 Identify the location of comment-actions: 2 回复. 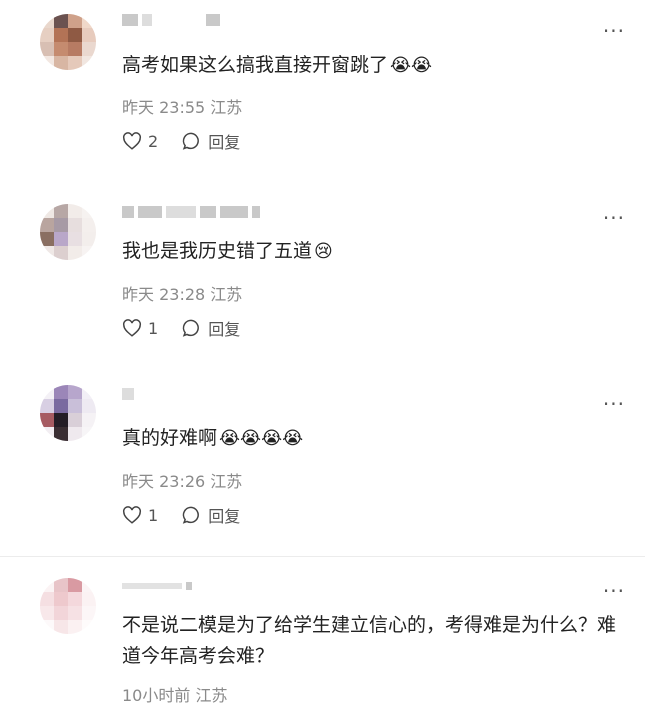
(193, 141).